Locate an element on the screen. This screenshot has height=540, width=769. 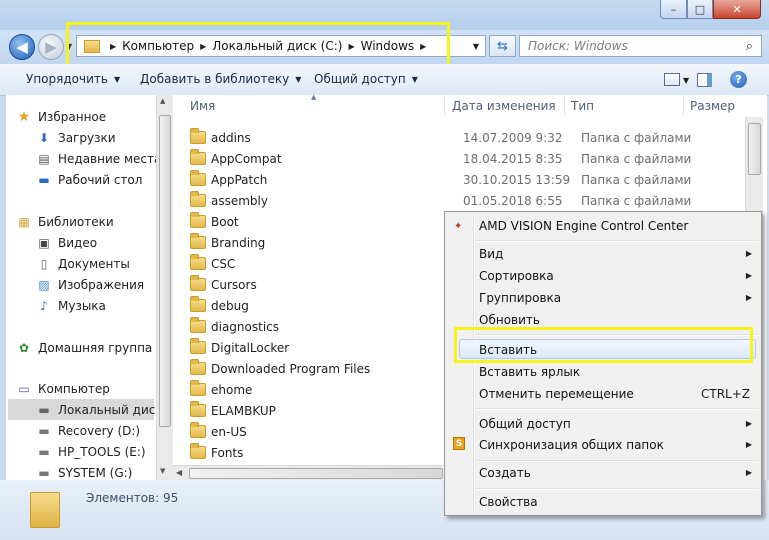
organize-menu: Упорядочить ▼ is located at coordinates (73, 79).